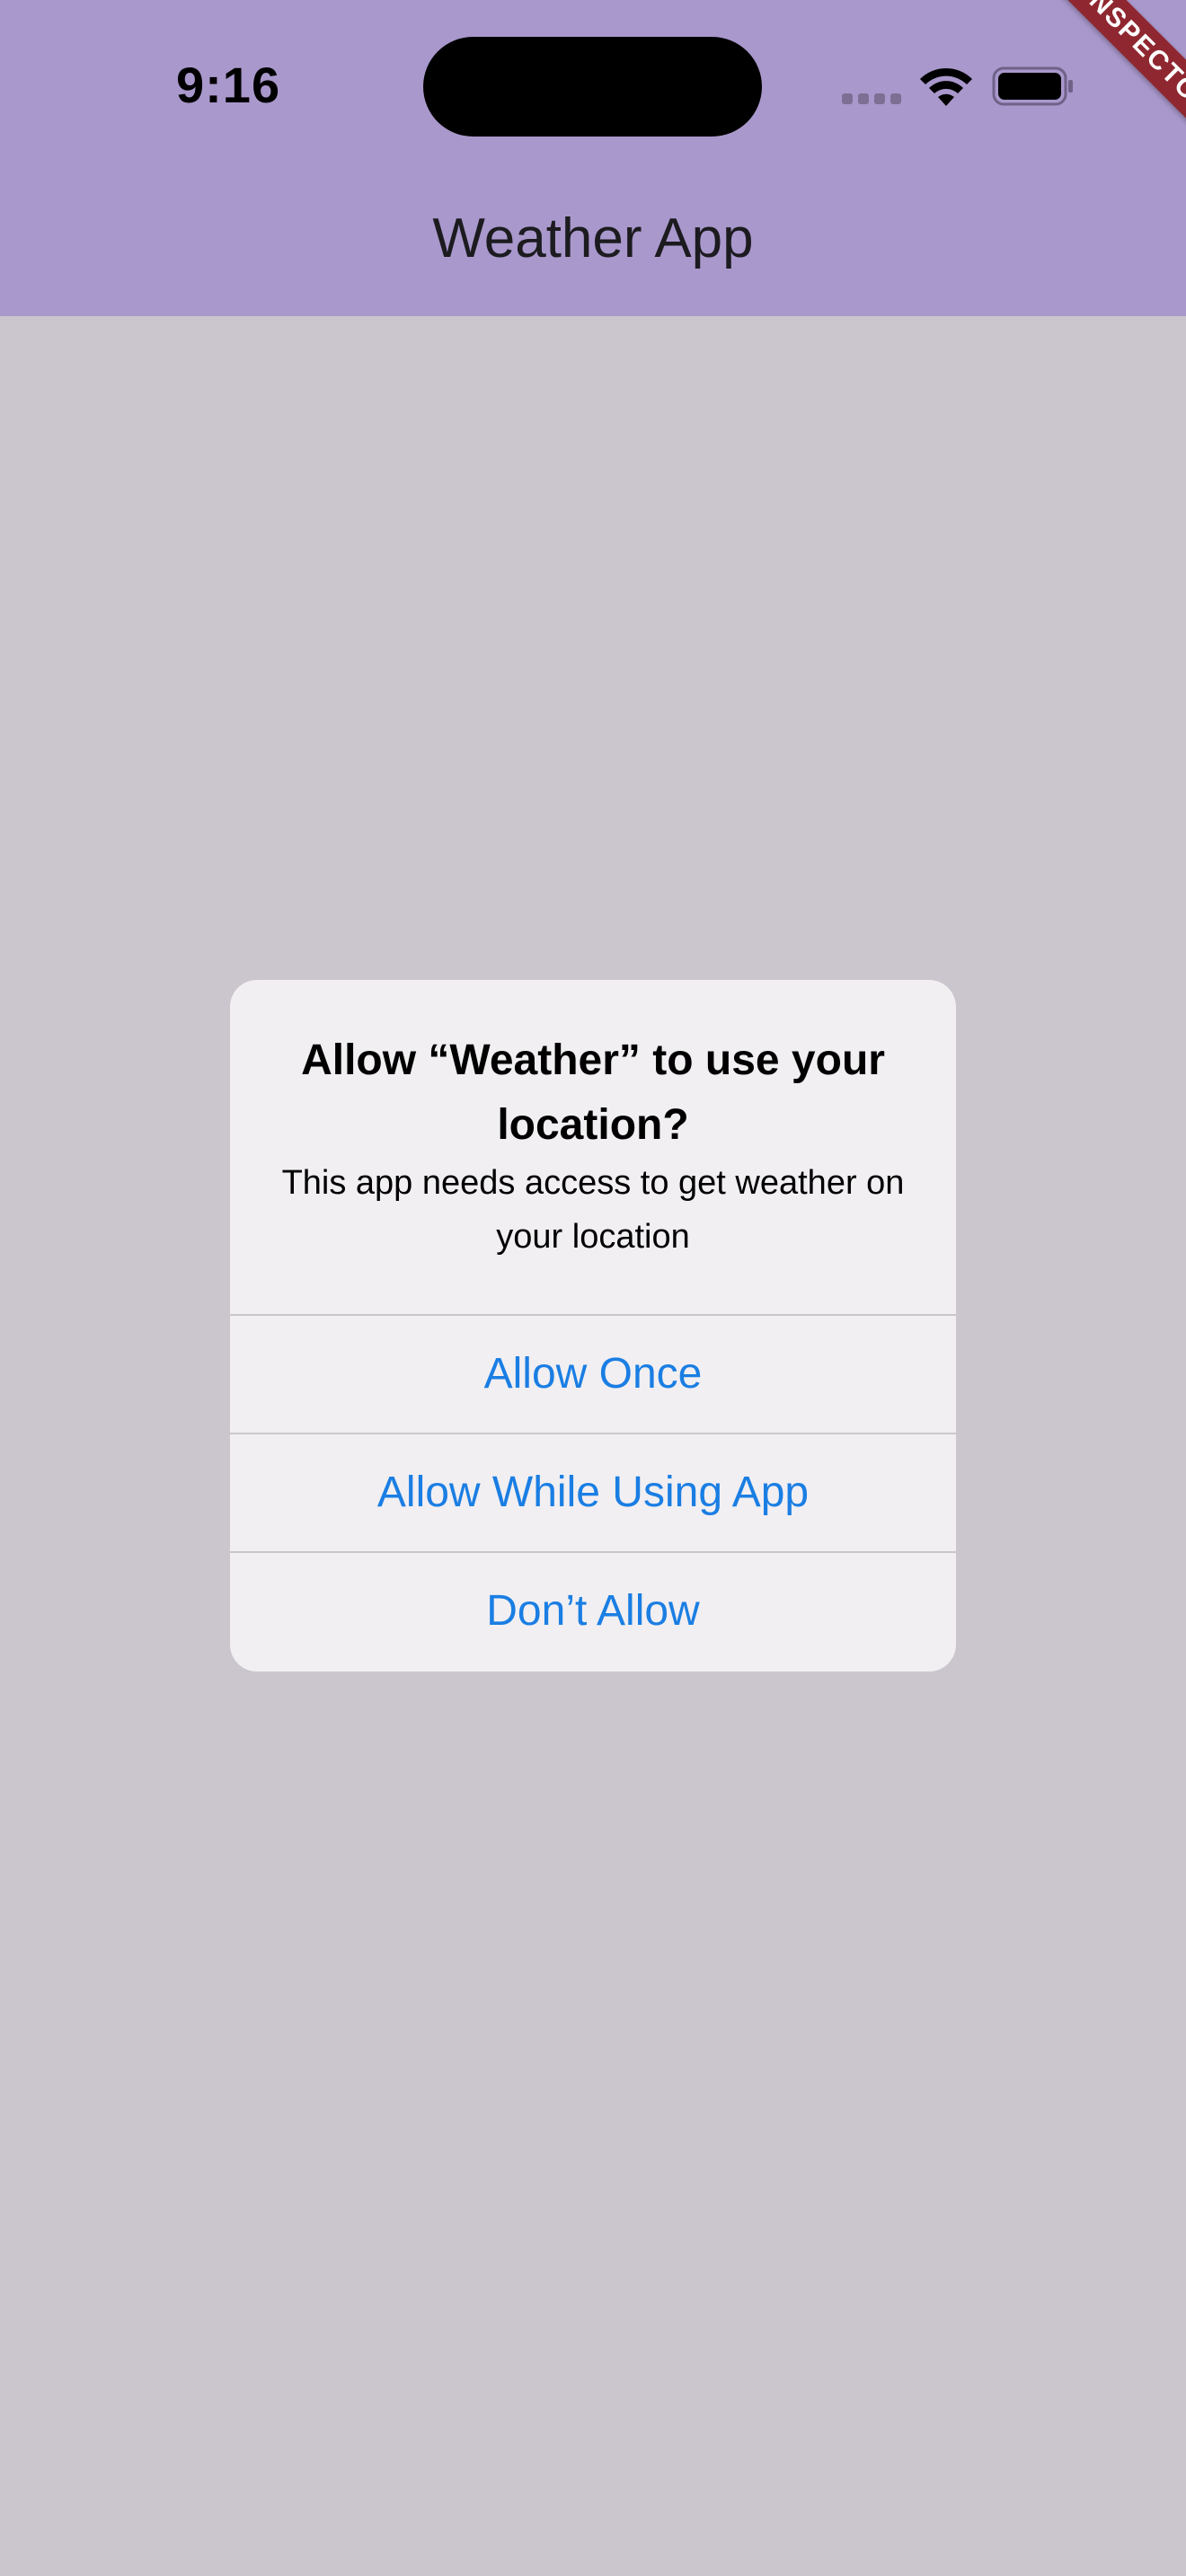 This screenshot has width=1186, height=2576. What do you see at coordinates (593, 158) in the screenshot?
I see `app-bar: 9:16 INSPECTOR Weather App` at bounding box center [593, 158].